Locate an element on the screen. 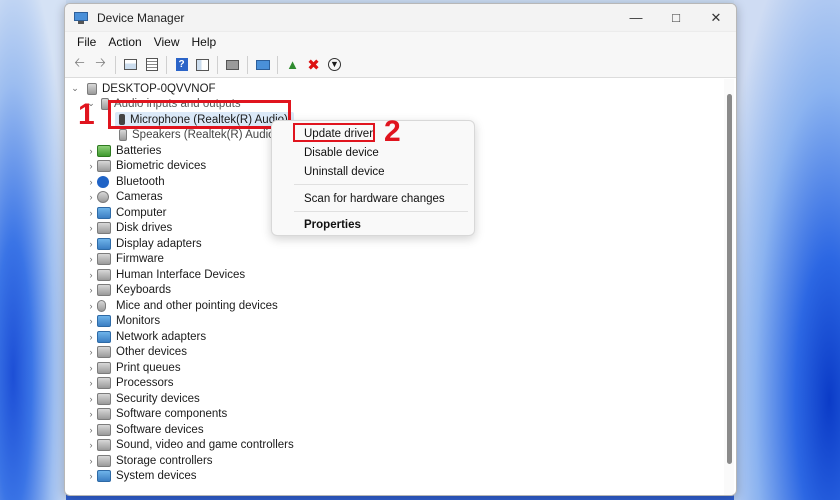  toolbar: 🡠 🡢 ? ▲ ✖ ▼ is located at coordinates (400, 65).